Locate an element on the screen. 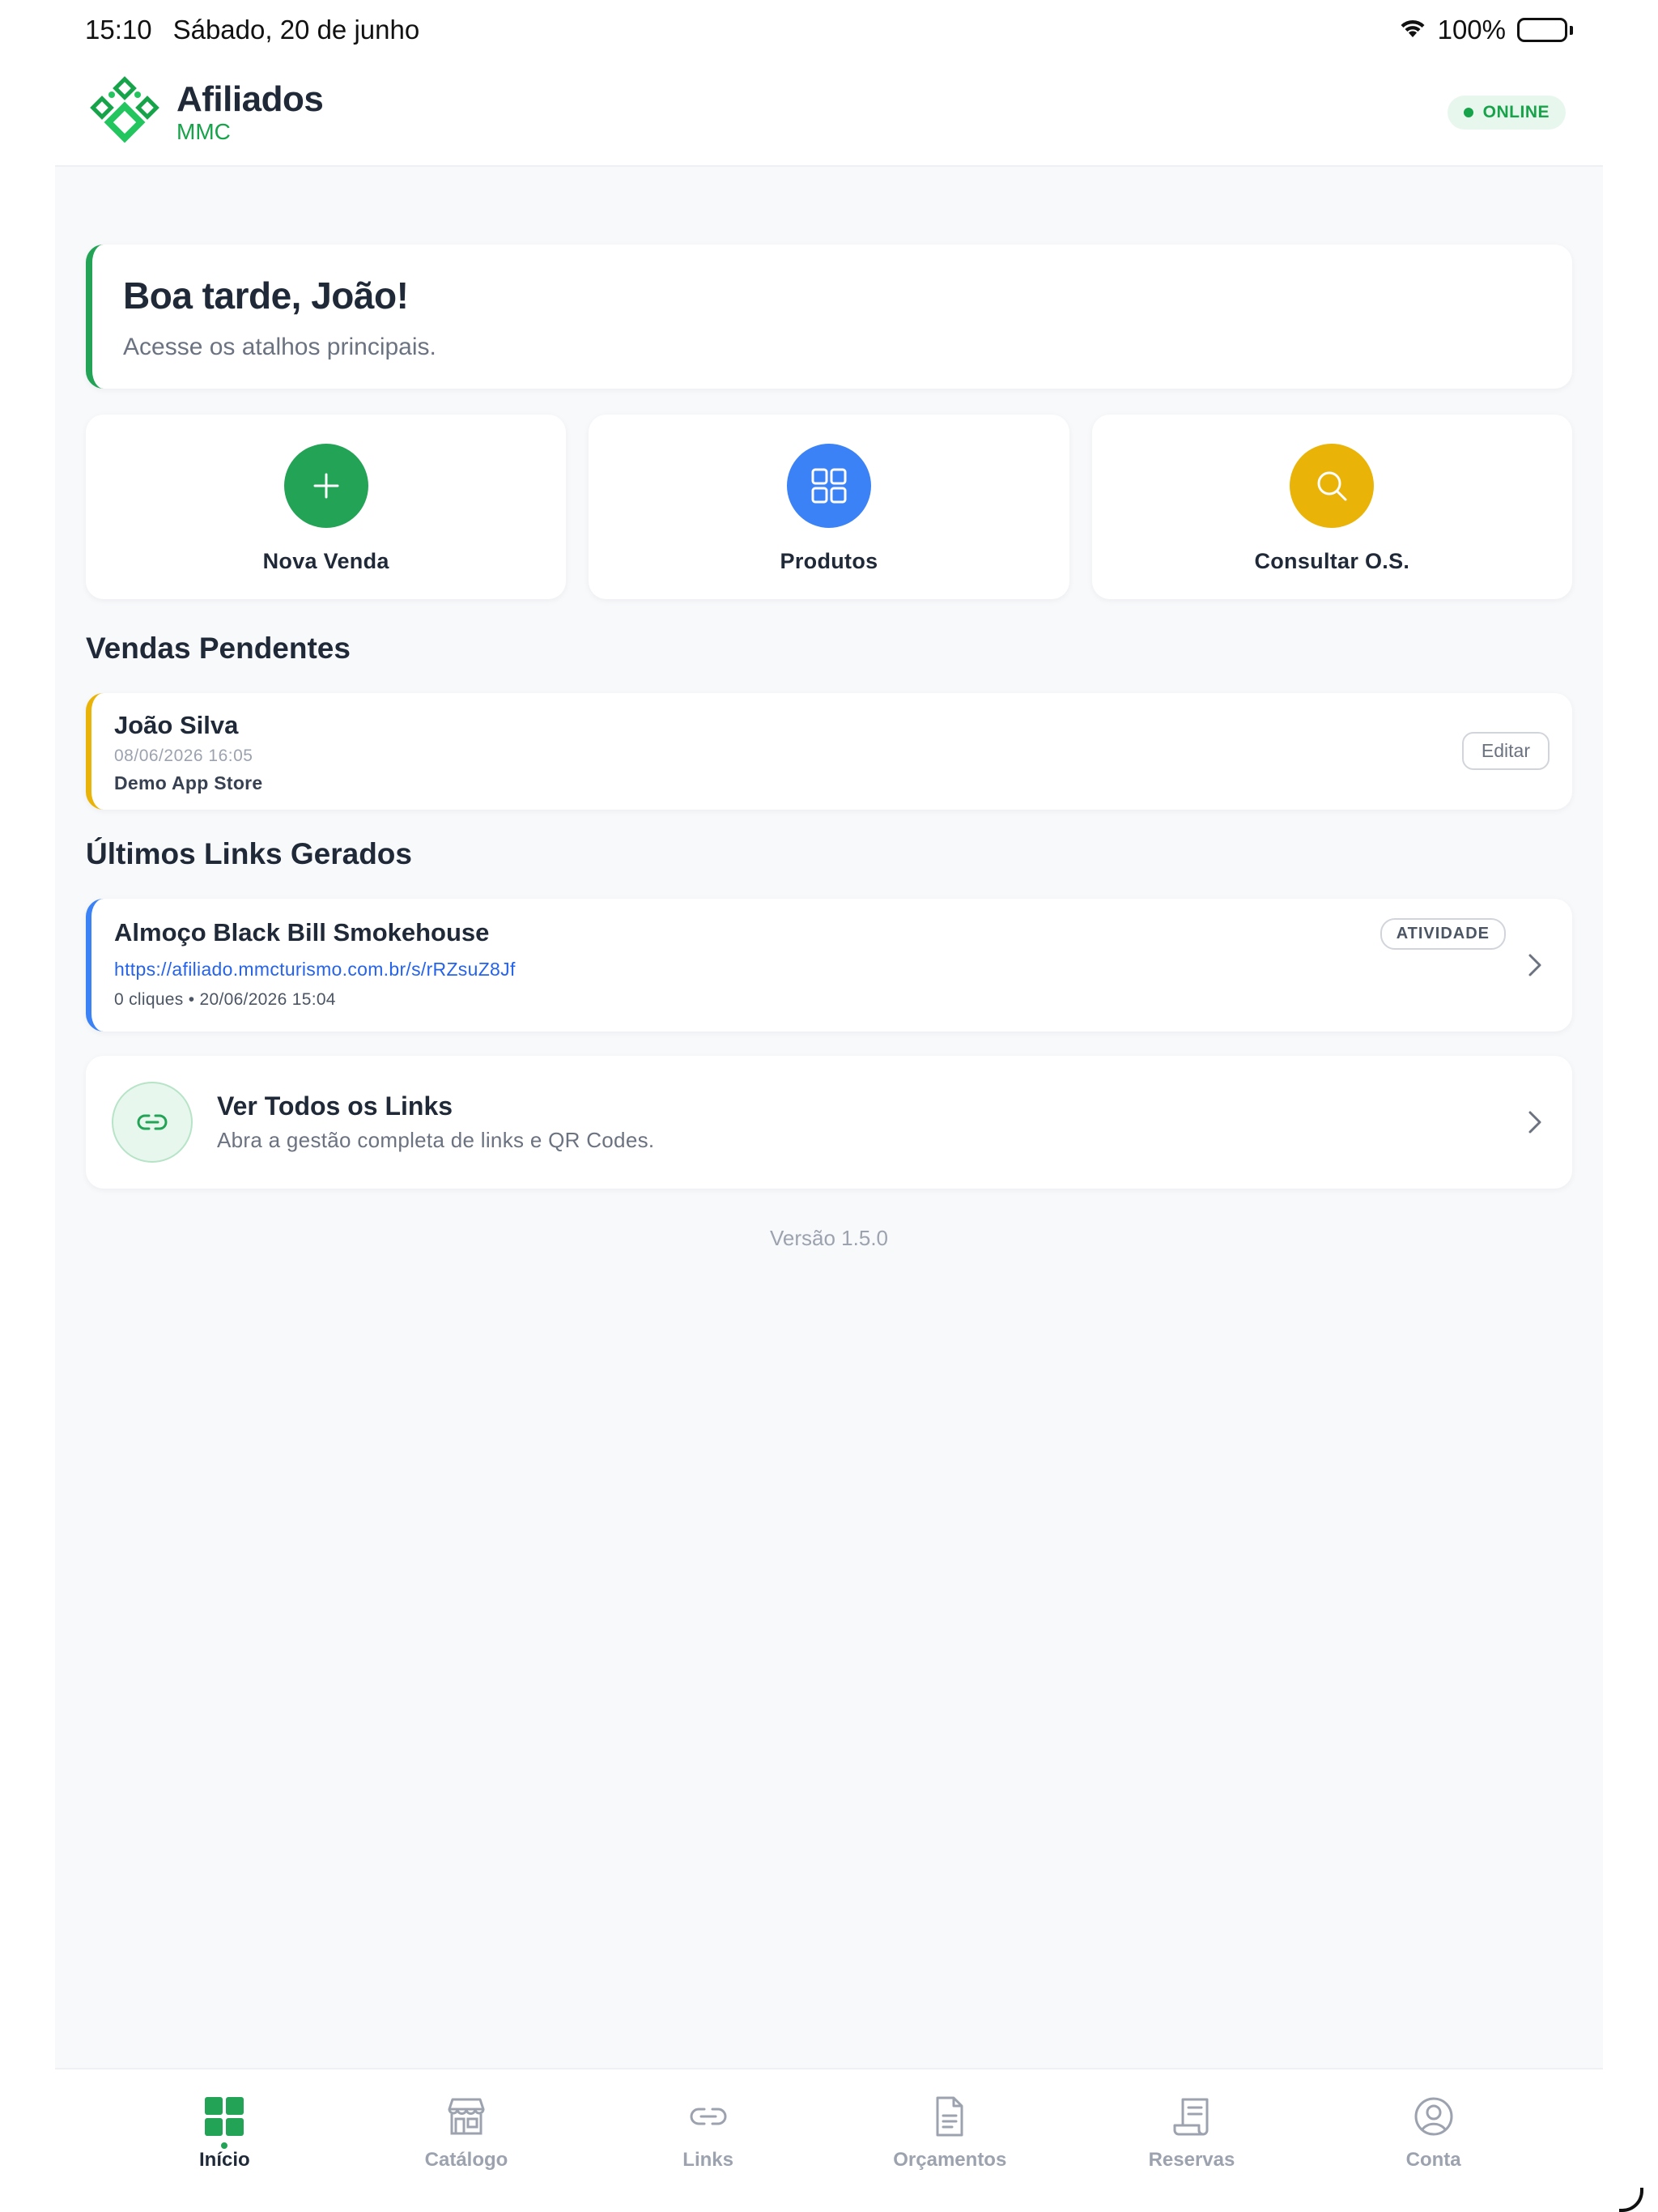  shortcut-nova-venda: Nova Venda is located at coordinates (326, 507).